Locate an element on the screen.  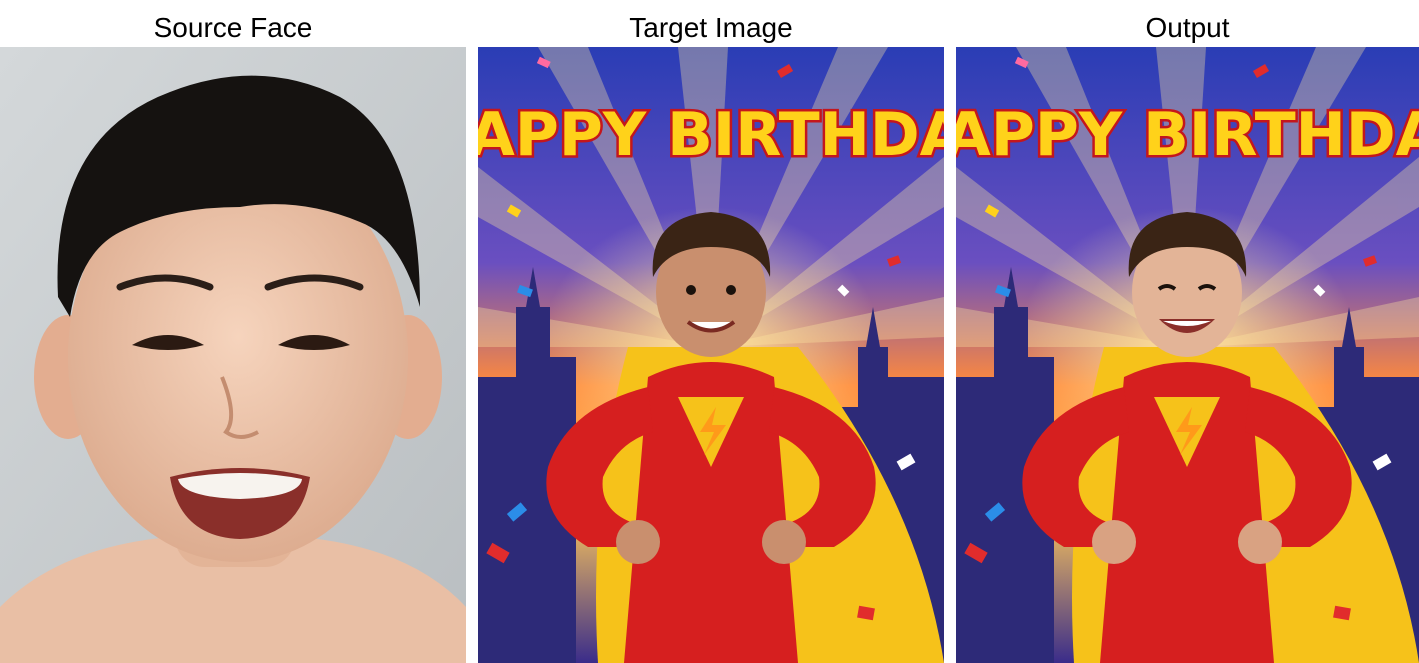
target-image-title: Target Image is located at coordinates (711, 27).